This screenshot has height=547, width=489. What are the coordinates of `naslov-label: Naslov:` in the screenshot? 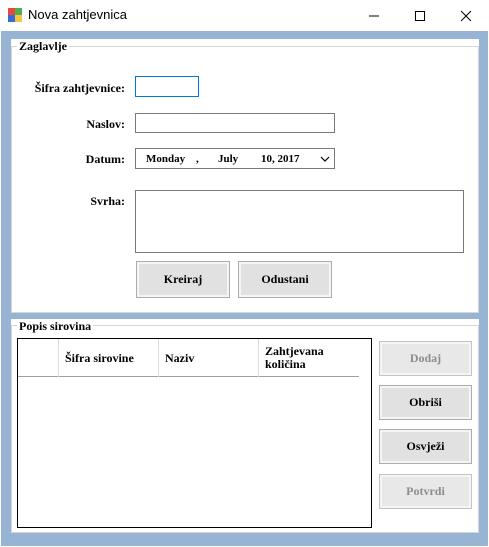 It's located at (105, 124).